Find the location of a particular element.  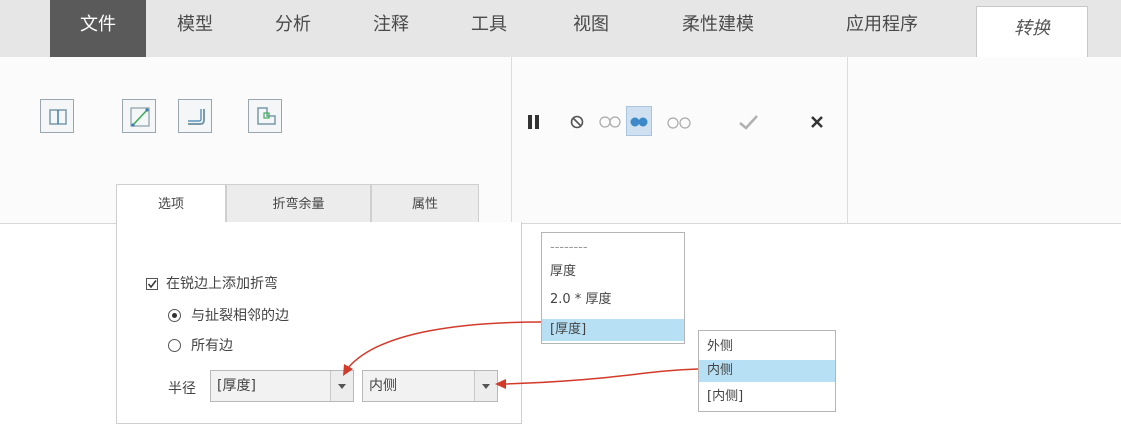

verify-preview-icon is located at coordinates (679, 122).